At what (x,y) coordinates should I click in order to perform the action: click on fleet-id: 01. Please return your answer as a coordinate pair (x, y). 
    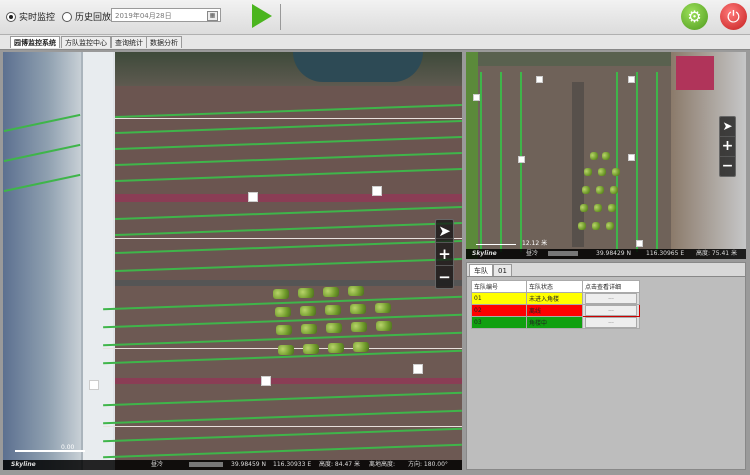
    Looking at the image, I should click on (499, 298).